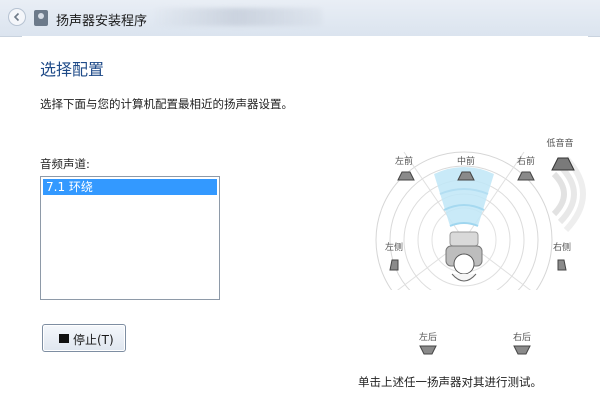 The height and width of the screenshot is (400, 600). I want to click on title-bar: 扬声器安装程序, so click(300, 18).